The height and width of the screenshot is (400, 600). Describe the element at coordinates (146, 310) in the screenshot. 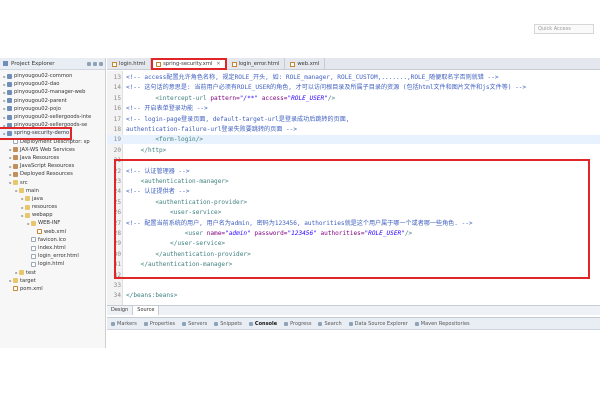

I see `view-mode-tab: Source` at that location.